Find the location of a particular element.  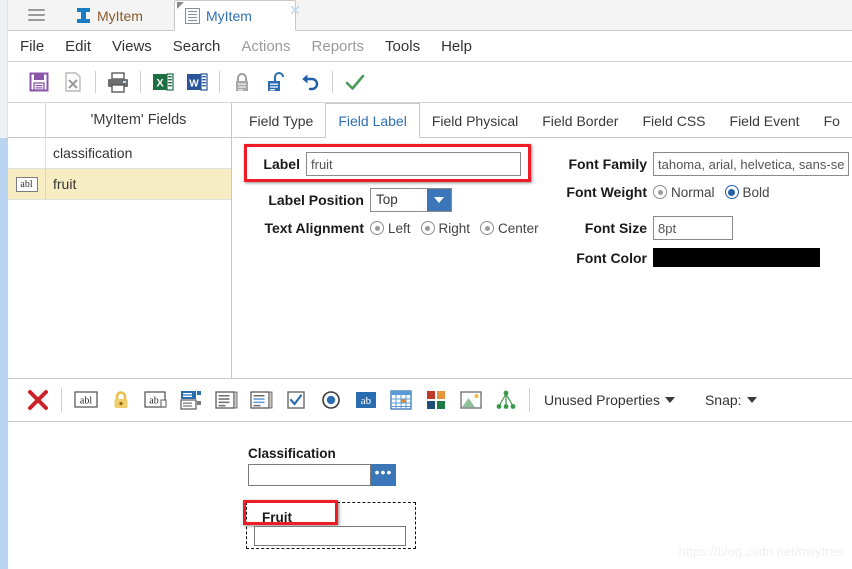

label-position-row: Label Position Top is located at coordinates (352, 200).